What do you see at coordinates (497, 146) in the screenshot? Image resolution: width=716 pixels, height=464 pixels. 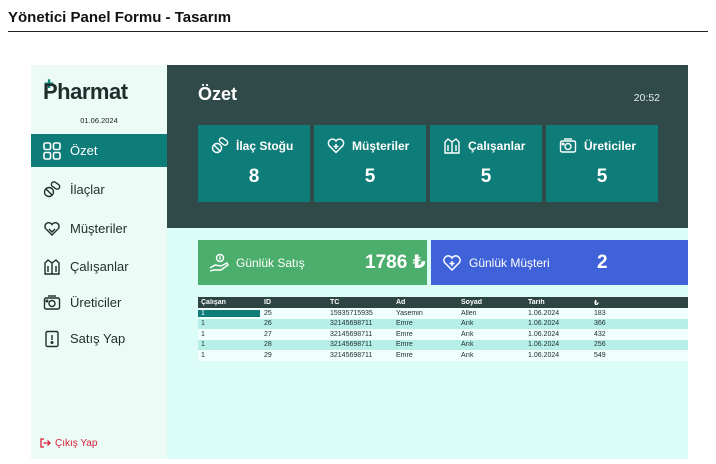 I see `card-label: Çalışanlar` at bounding box center [497, 146].